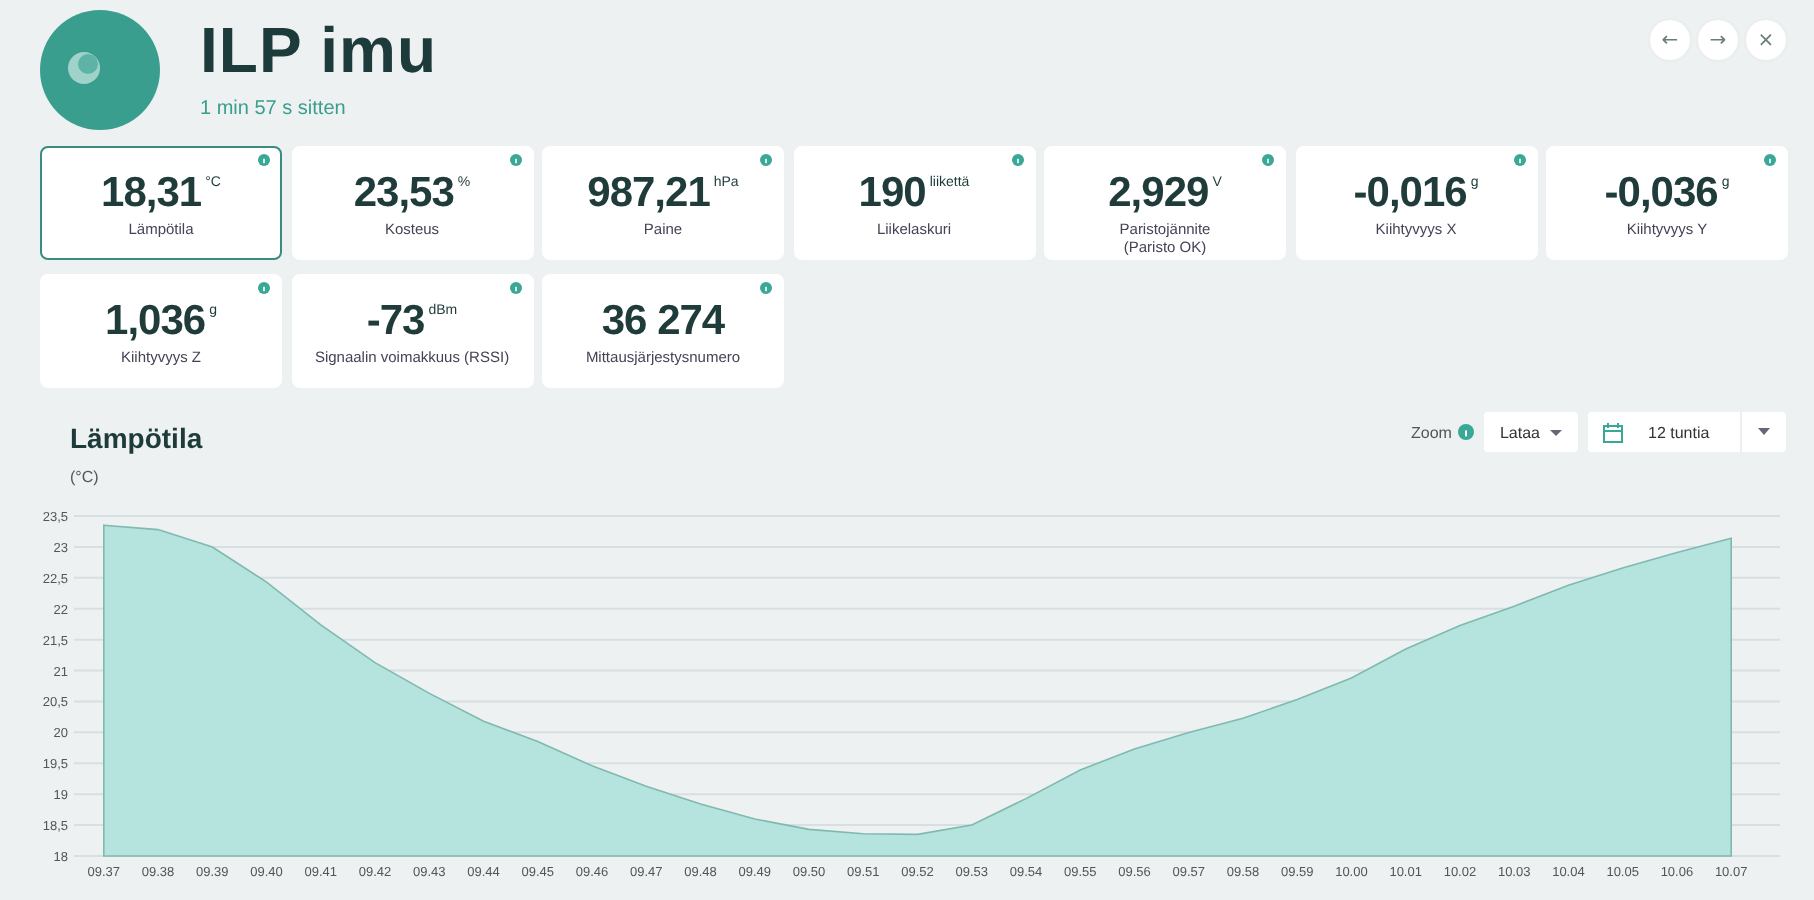 Image resolution: width=1814 pixels, height=900 pixels. I want to click on sensor-value: 18,31, so click(151, 194).